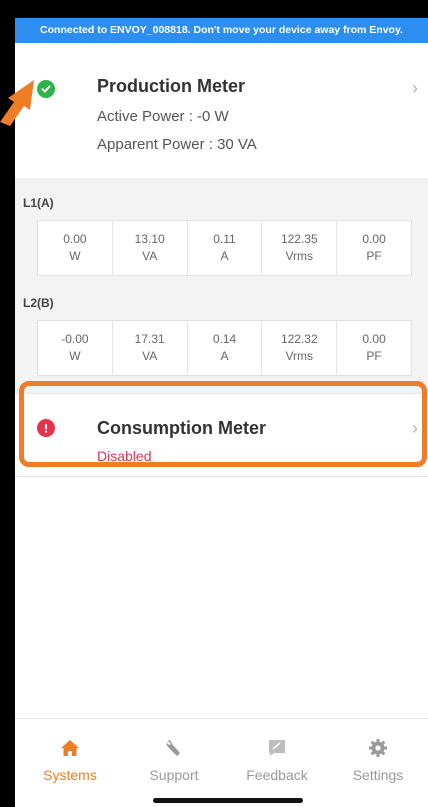 This screenshot has width=428, height=807. What do you see at coordinates (181, 428) in the screenshot?
I see `consumption-meter-title: Consumption Meter` at bounding box center [181, 428].